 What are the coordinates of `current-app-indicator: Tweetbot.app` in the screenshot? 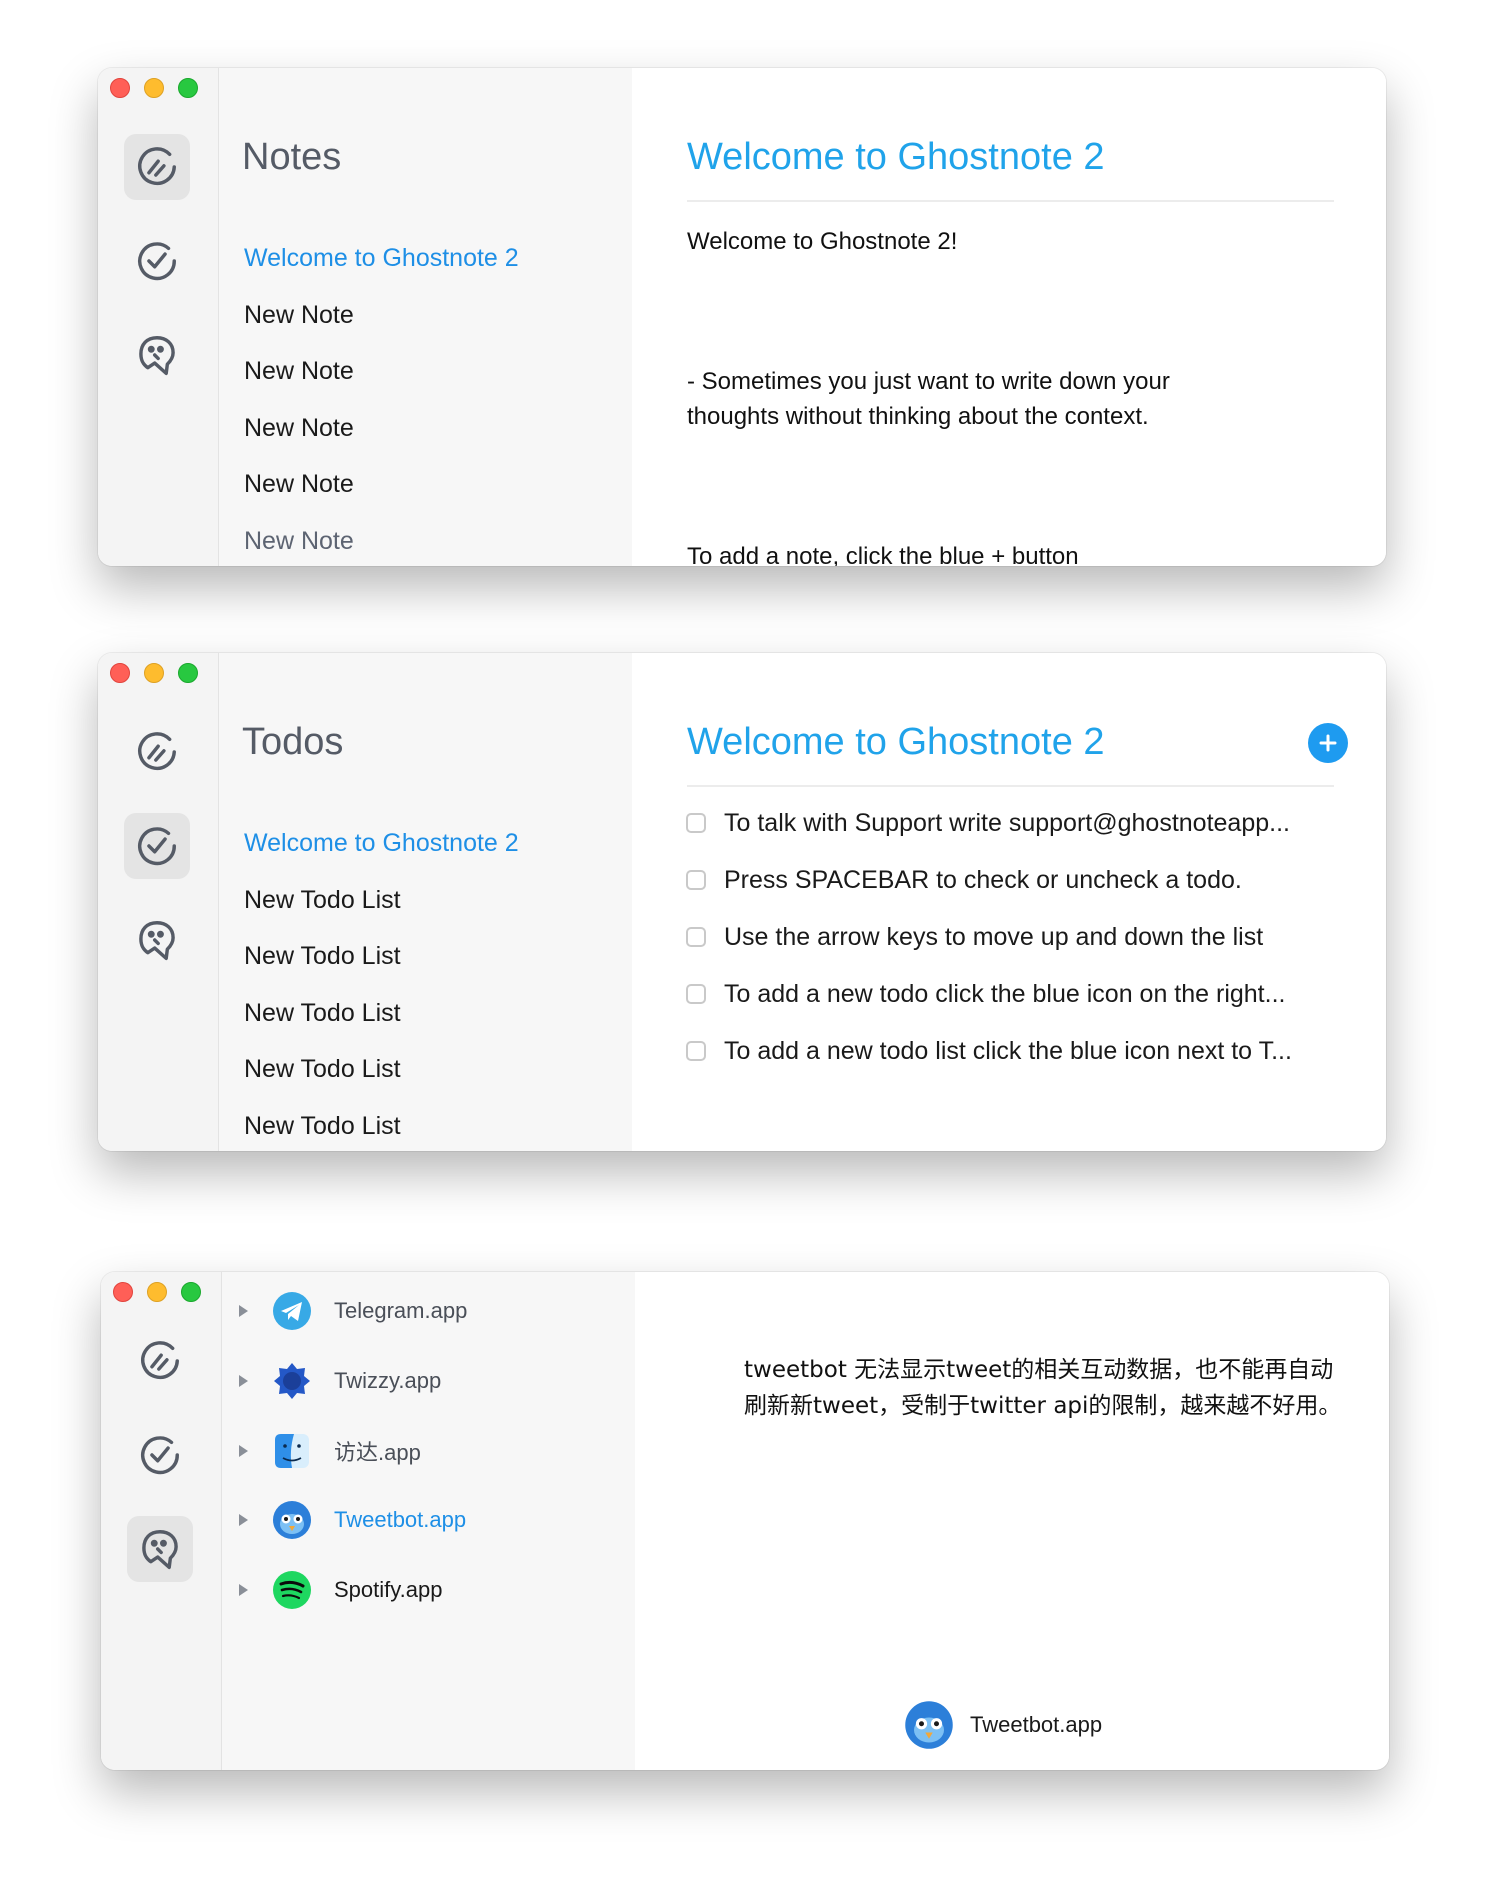 It's located at (1003, 1725).